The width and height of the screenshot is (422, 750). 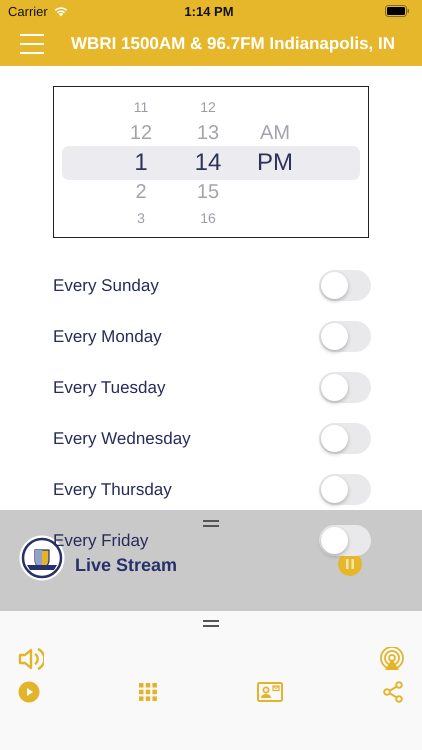 What do you see at coordinates (109, 388) in the screenshot?
I see `alarm-label: Every Tuesday` at bounding box center [109, 388].